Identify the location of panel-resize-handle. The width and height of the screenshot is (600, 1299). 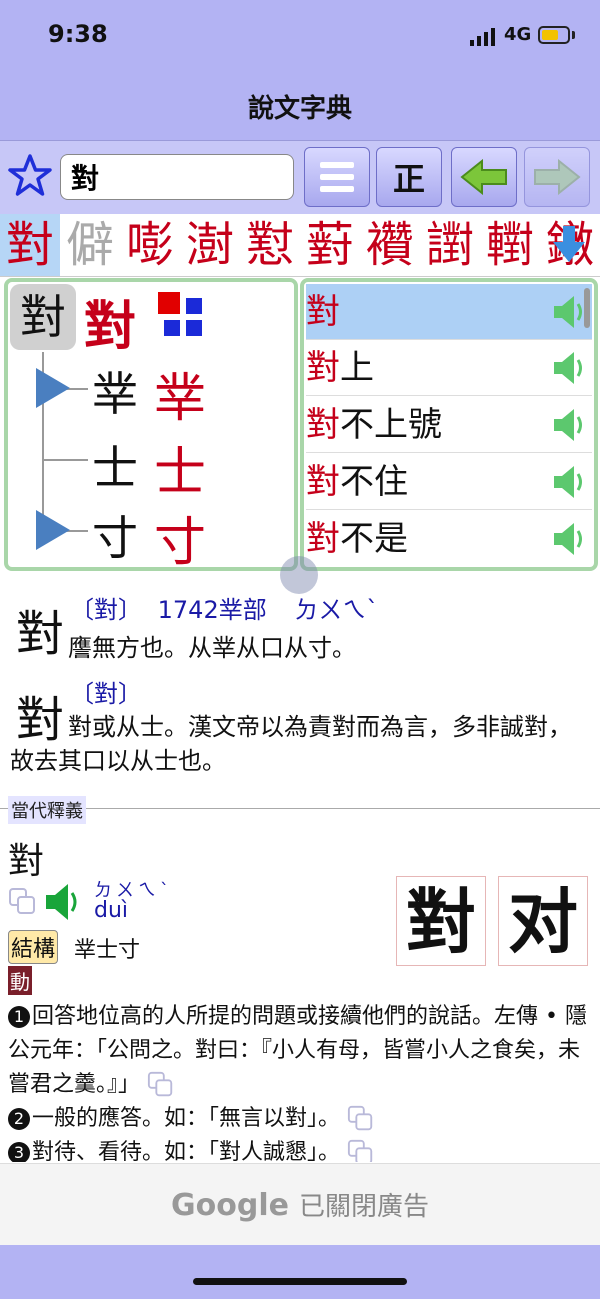
(299, 575).